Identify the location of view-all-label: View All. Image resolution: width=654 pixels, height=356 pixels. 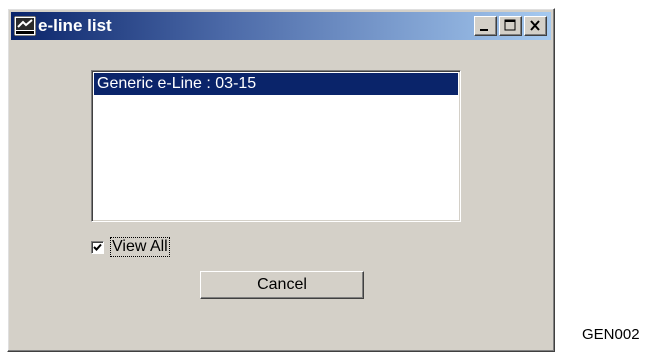
(140, 247).